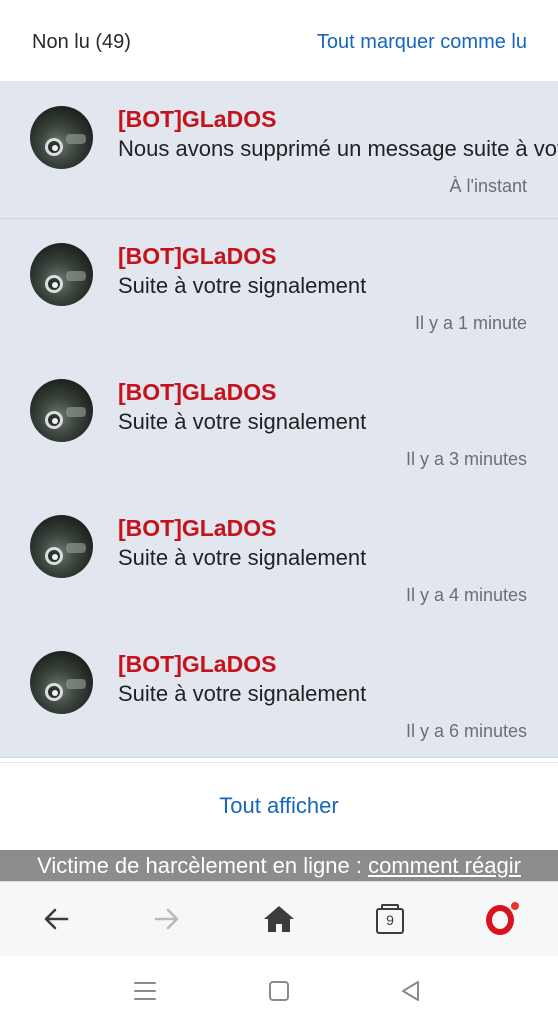 The width and height of the screenshot is (558, 1024). What do you see at coordinates (470, 323) in the screenshot?
I see `notification-time: Il y a 1 minute` at bounding box center [470, 323].